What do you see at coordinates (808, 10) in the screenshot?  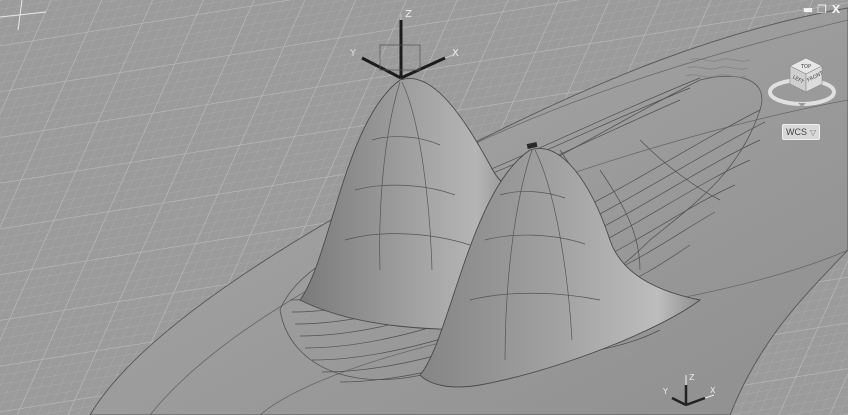 I see `minimize-icon: ▬` at bounding box center [808, 10].